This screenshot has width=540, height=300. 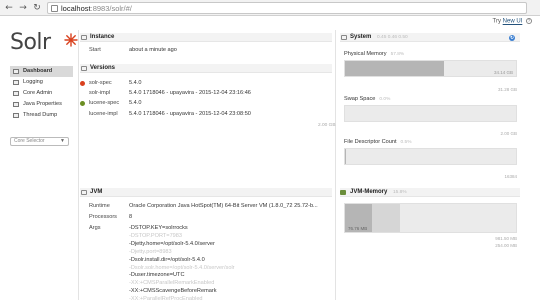 What do you see at coordinates (335, 165) in the screenshot?
I see `panel-divider` at bounding box center [335, 165].